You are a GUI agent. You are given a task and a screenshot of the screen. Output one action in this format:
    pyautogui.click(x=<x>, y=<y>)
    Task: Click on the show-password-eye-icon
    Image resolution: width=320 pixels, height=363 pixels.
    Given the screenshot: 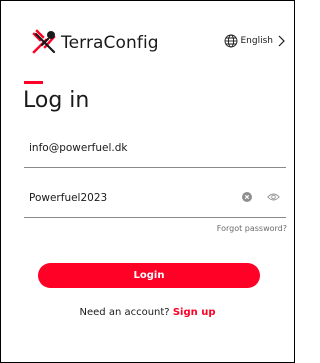 What is the action you would take?
    pyautogui.click(x=273, y=197)
    